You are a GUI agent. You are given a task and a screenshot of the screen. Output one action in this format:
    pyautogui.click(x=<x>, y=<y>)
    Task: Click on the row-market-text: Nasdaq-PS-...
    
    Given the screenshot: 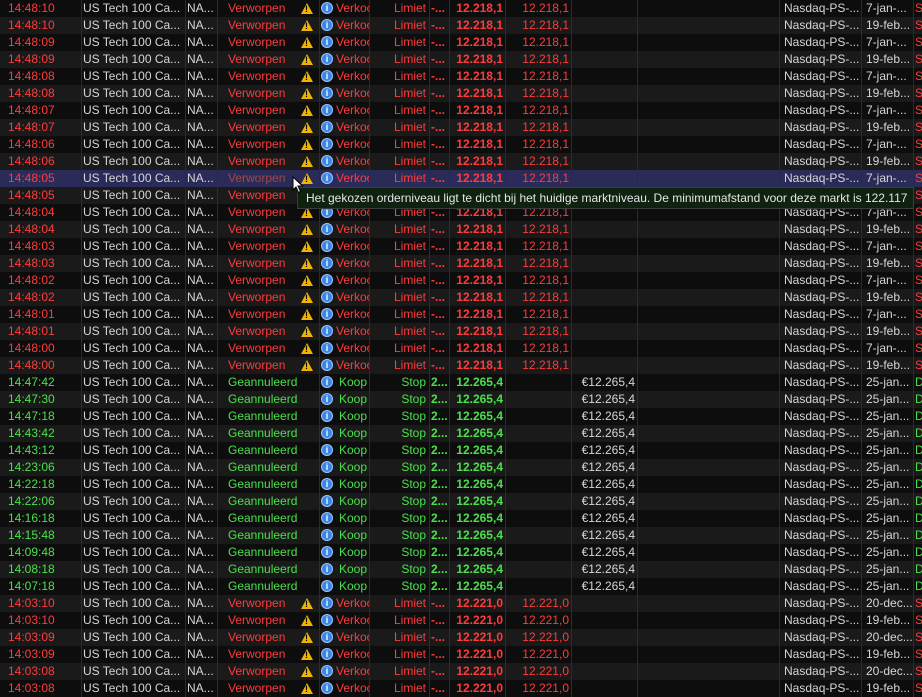 What is the action you would take?
    pyautogui.click(x=822, y=433)
    